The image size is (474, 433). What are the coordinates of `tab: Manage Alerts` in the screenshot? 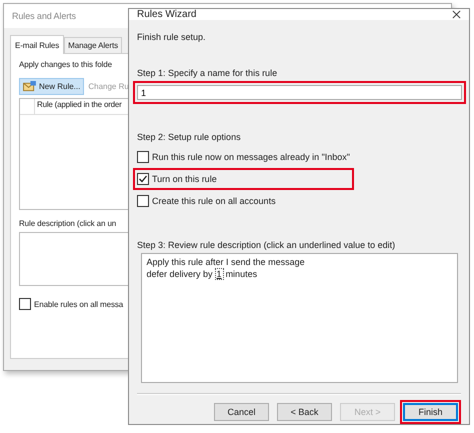 It's located at (93, 45).